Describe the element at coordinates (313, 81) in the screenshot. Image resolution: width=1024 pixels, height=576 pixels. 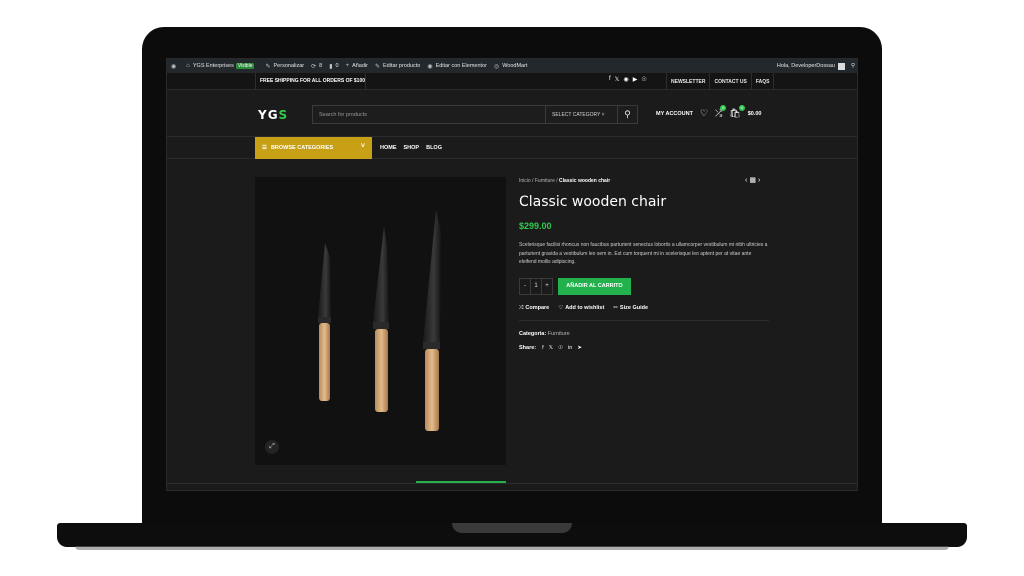
I see `shipping-notice: FREE SHIPPING FOR ALL ORDERS OF $100` at that location.